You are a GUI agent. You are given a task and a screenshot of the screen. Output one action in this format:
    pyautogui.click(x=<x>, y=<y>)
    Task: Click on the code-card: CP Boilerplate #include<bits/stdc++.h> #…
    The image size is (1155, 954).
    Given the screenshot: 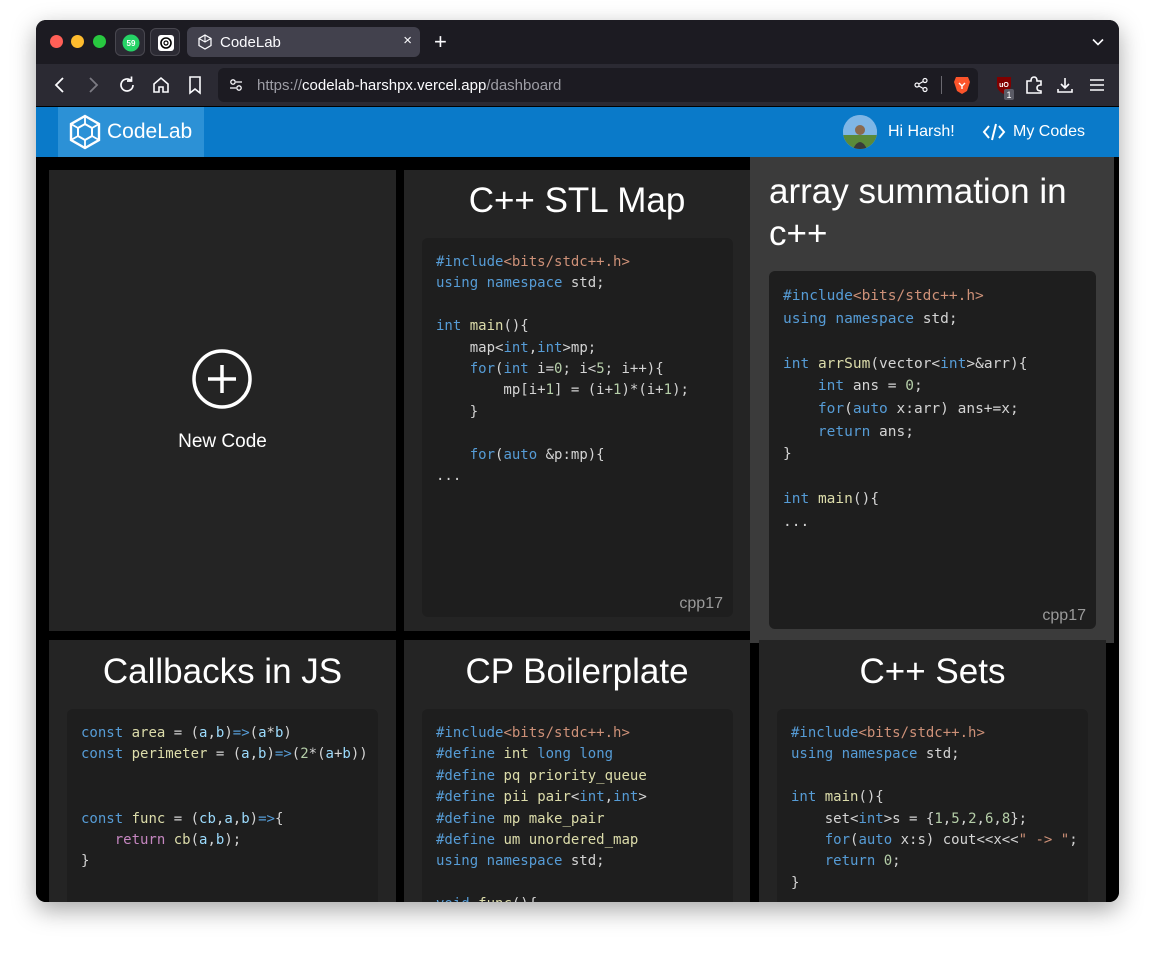 What is the action you would take?
    pyautogui.click(x=577, y=771)
    